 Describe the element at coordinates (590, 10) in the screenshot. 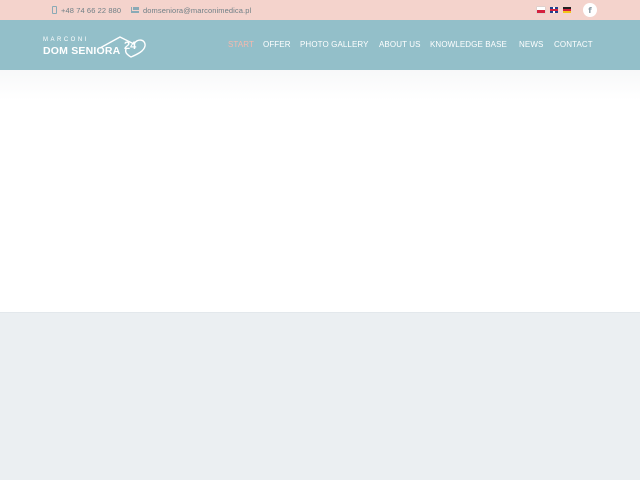

I see `facebook-icon: f` at that location.